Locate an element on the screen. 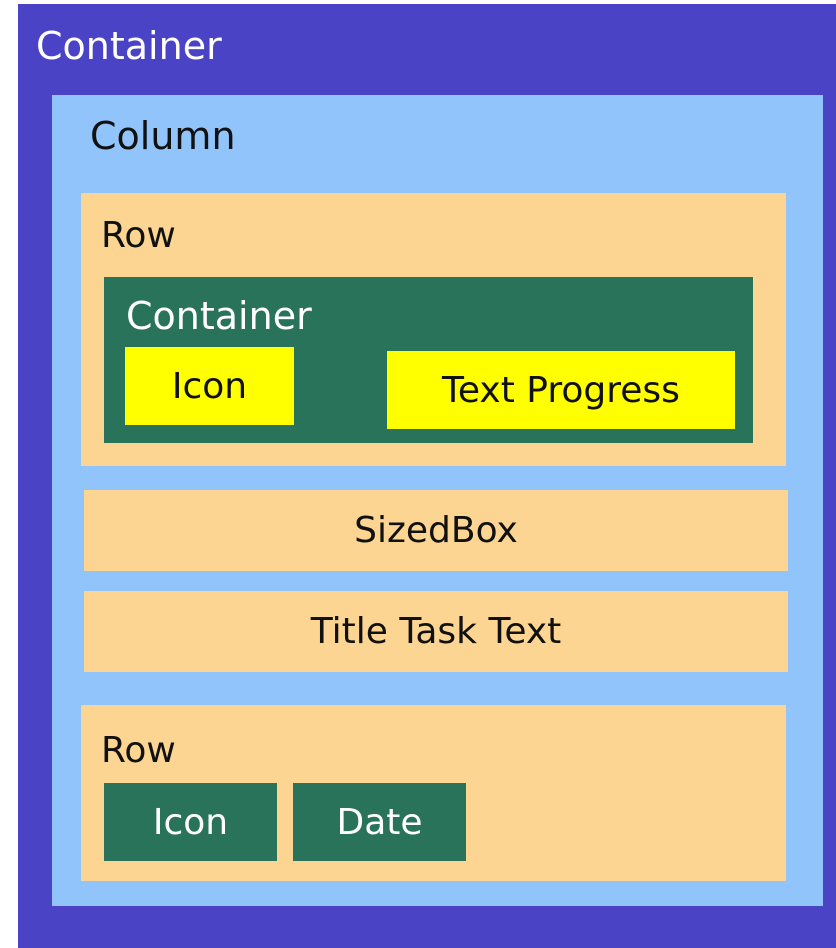  progress-icon-box: Icon is located at coordinates (209, 386).